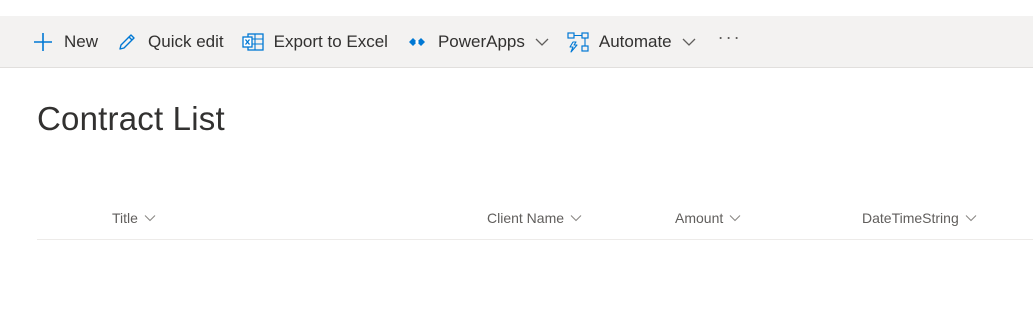 The height and width of the screenshot is (320, 1033). I want to click on quick-edit-button: Quick edit, so click(170, 42).